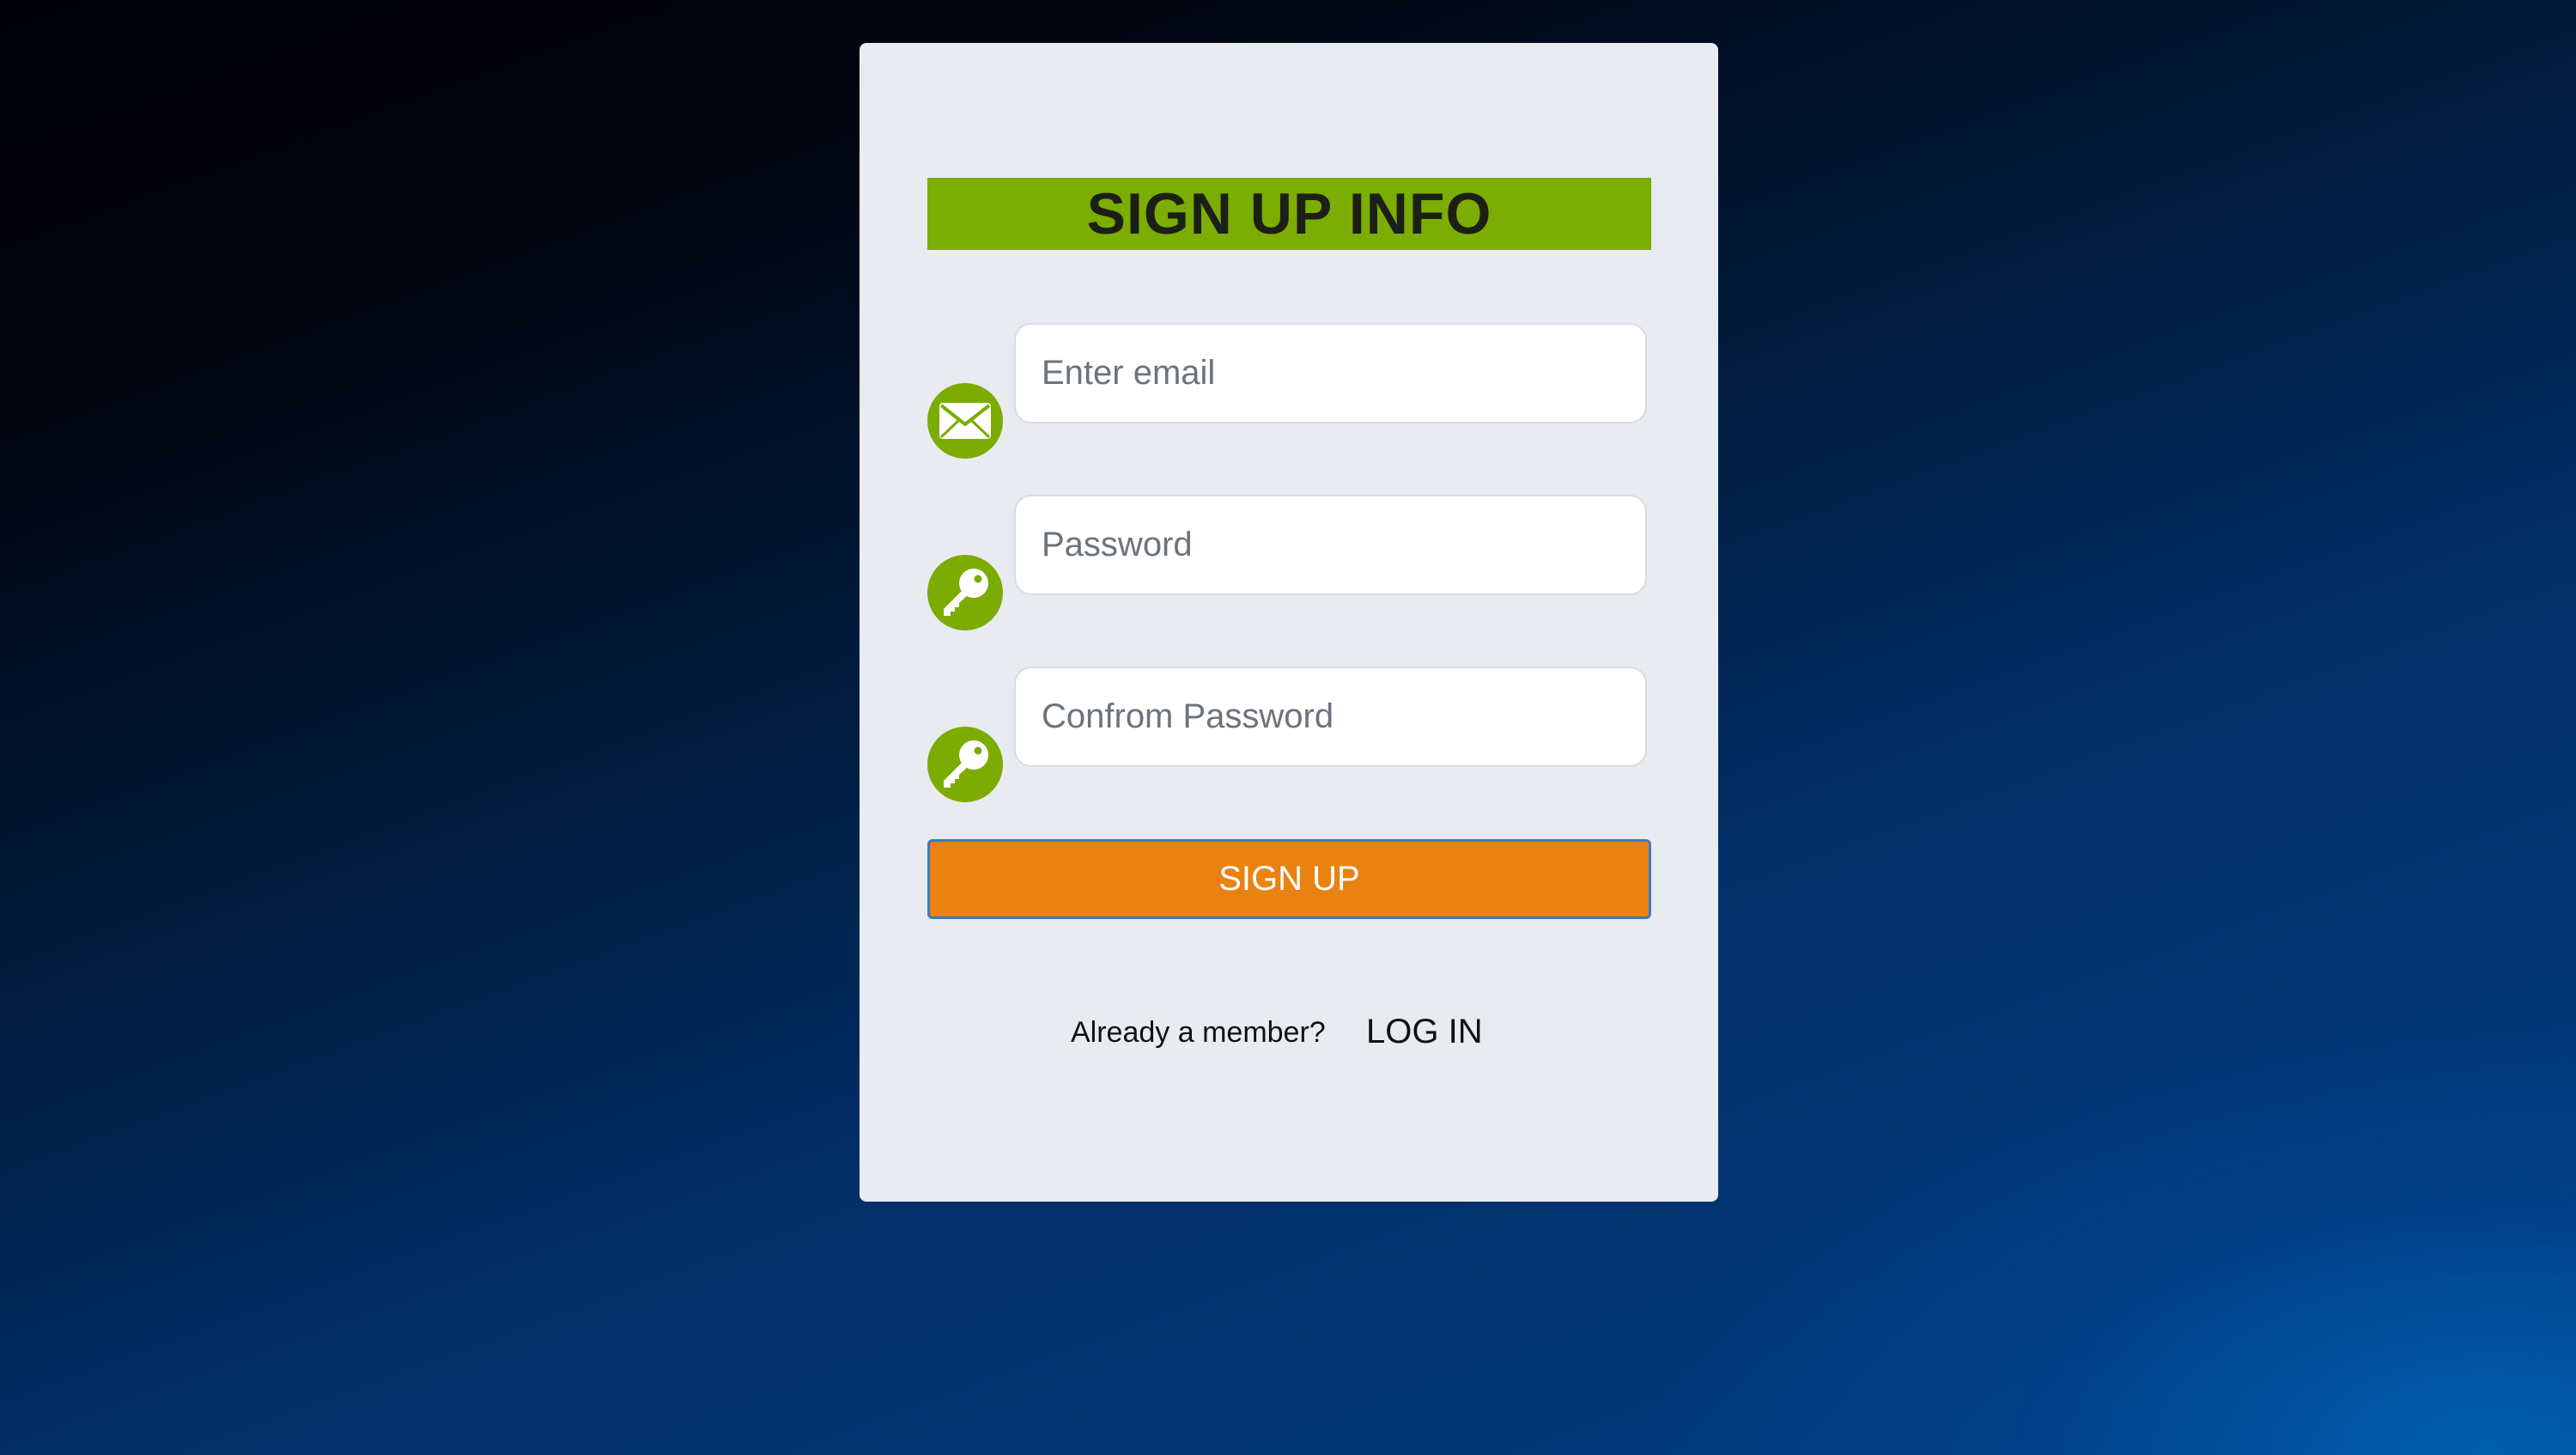  I want to click on page-title: SIGN UP INFO, so click(1289, 214).